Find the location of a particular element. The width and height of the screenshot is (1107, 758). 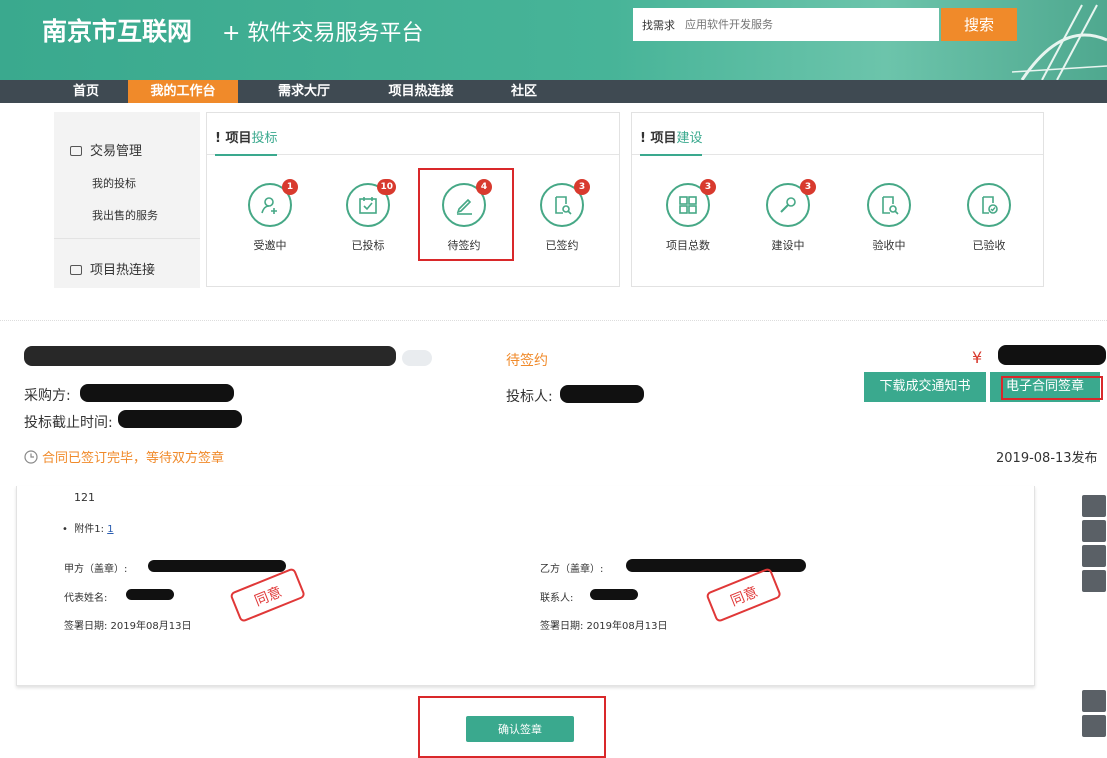

redacted-party-b is located at coordinates (716, 565).